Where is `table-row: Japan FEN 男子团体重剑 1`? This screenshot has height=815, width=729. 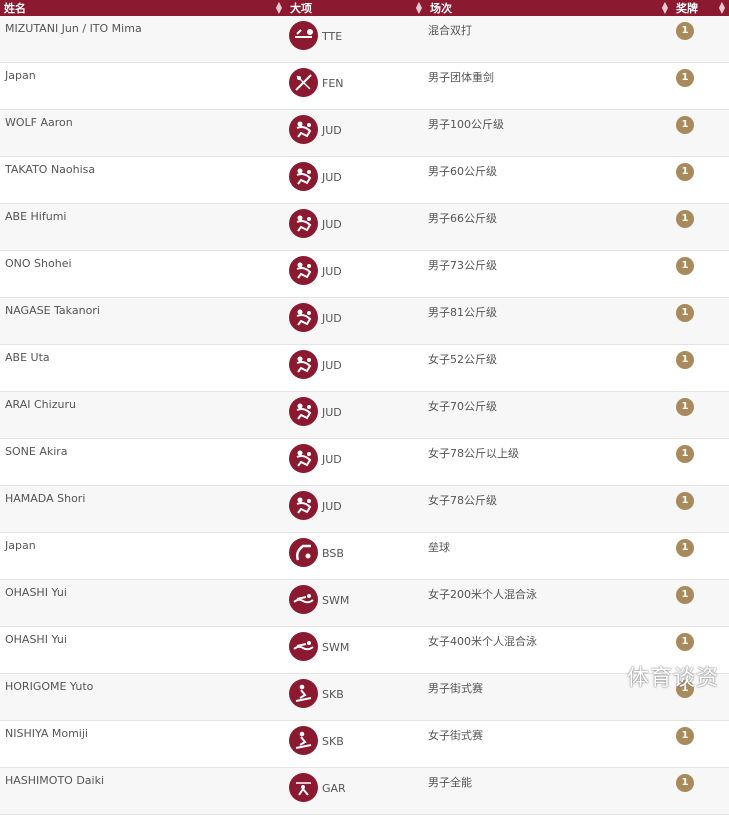
table-row: Japan FEN 男子团体重剑 1 is located at coordinates (364, 86).